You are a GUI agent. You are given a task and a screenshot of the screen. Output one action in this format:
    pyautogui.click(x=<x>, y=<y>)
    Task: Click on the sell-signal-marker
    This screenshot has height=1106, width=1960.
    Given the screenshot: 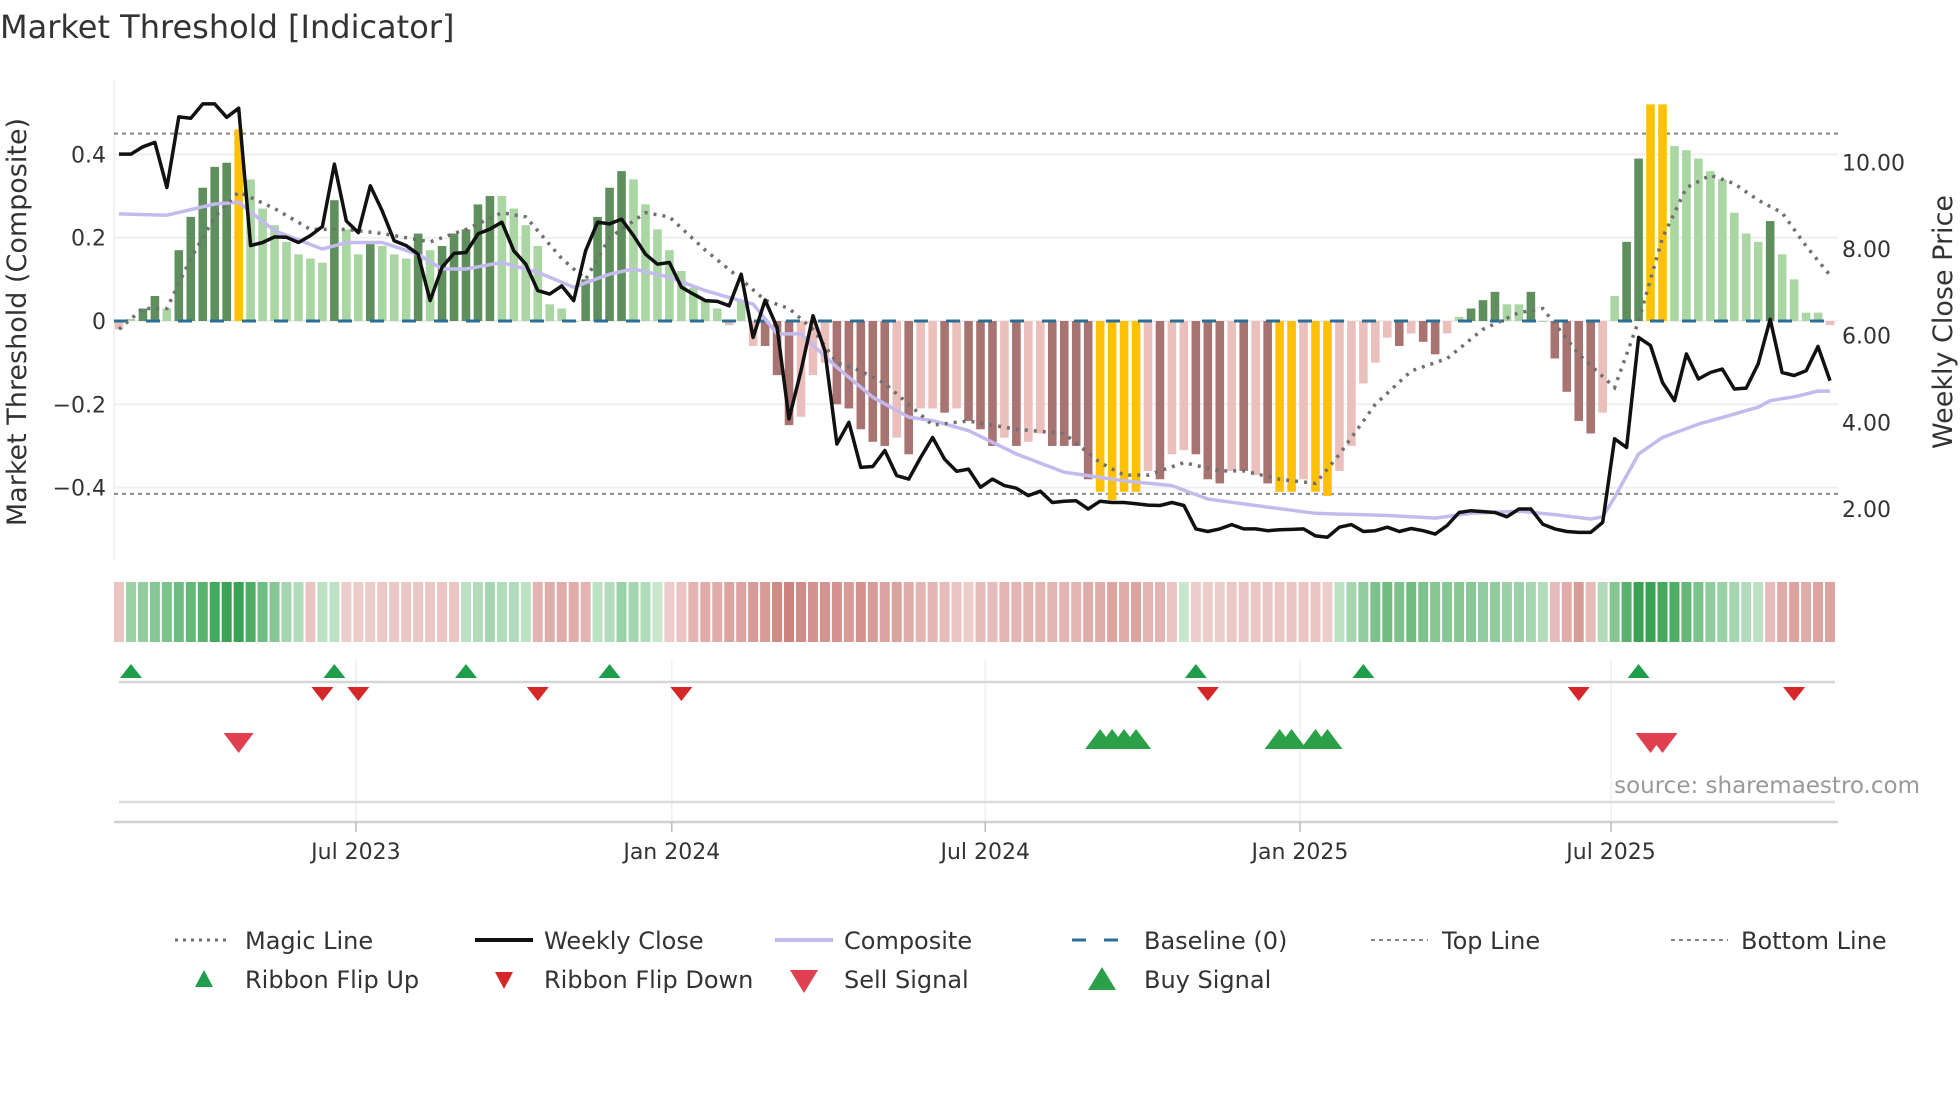 What is the action you would take?
    pyautogui.click(x=238, y=743)
    